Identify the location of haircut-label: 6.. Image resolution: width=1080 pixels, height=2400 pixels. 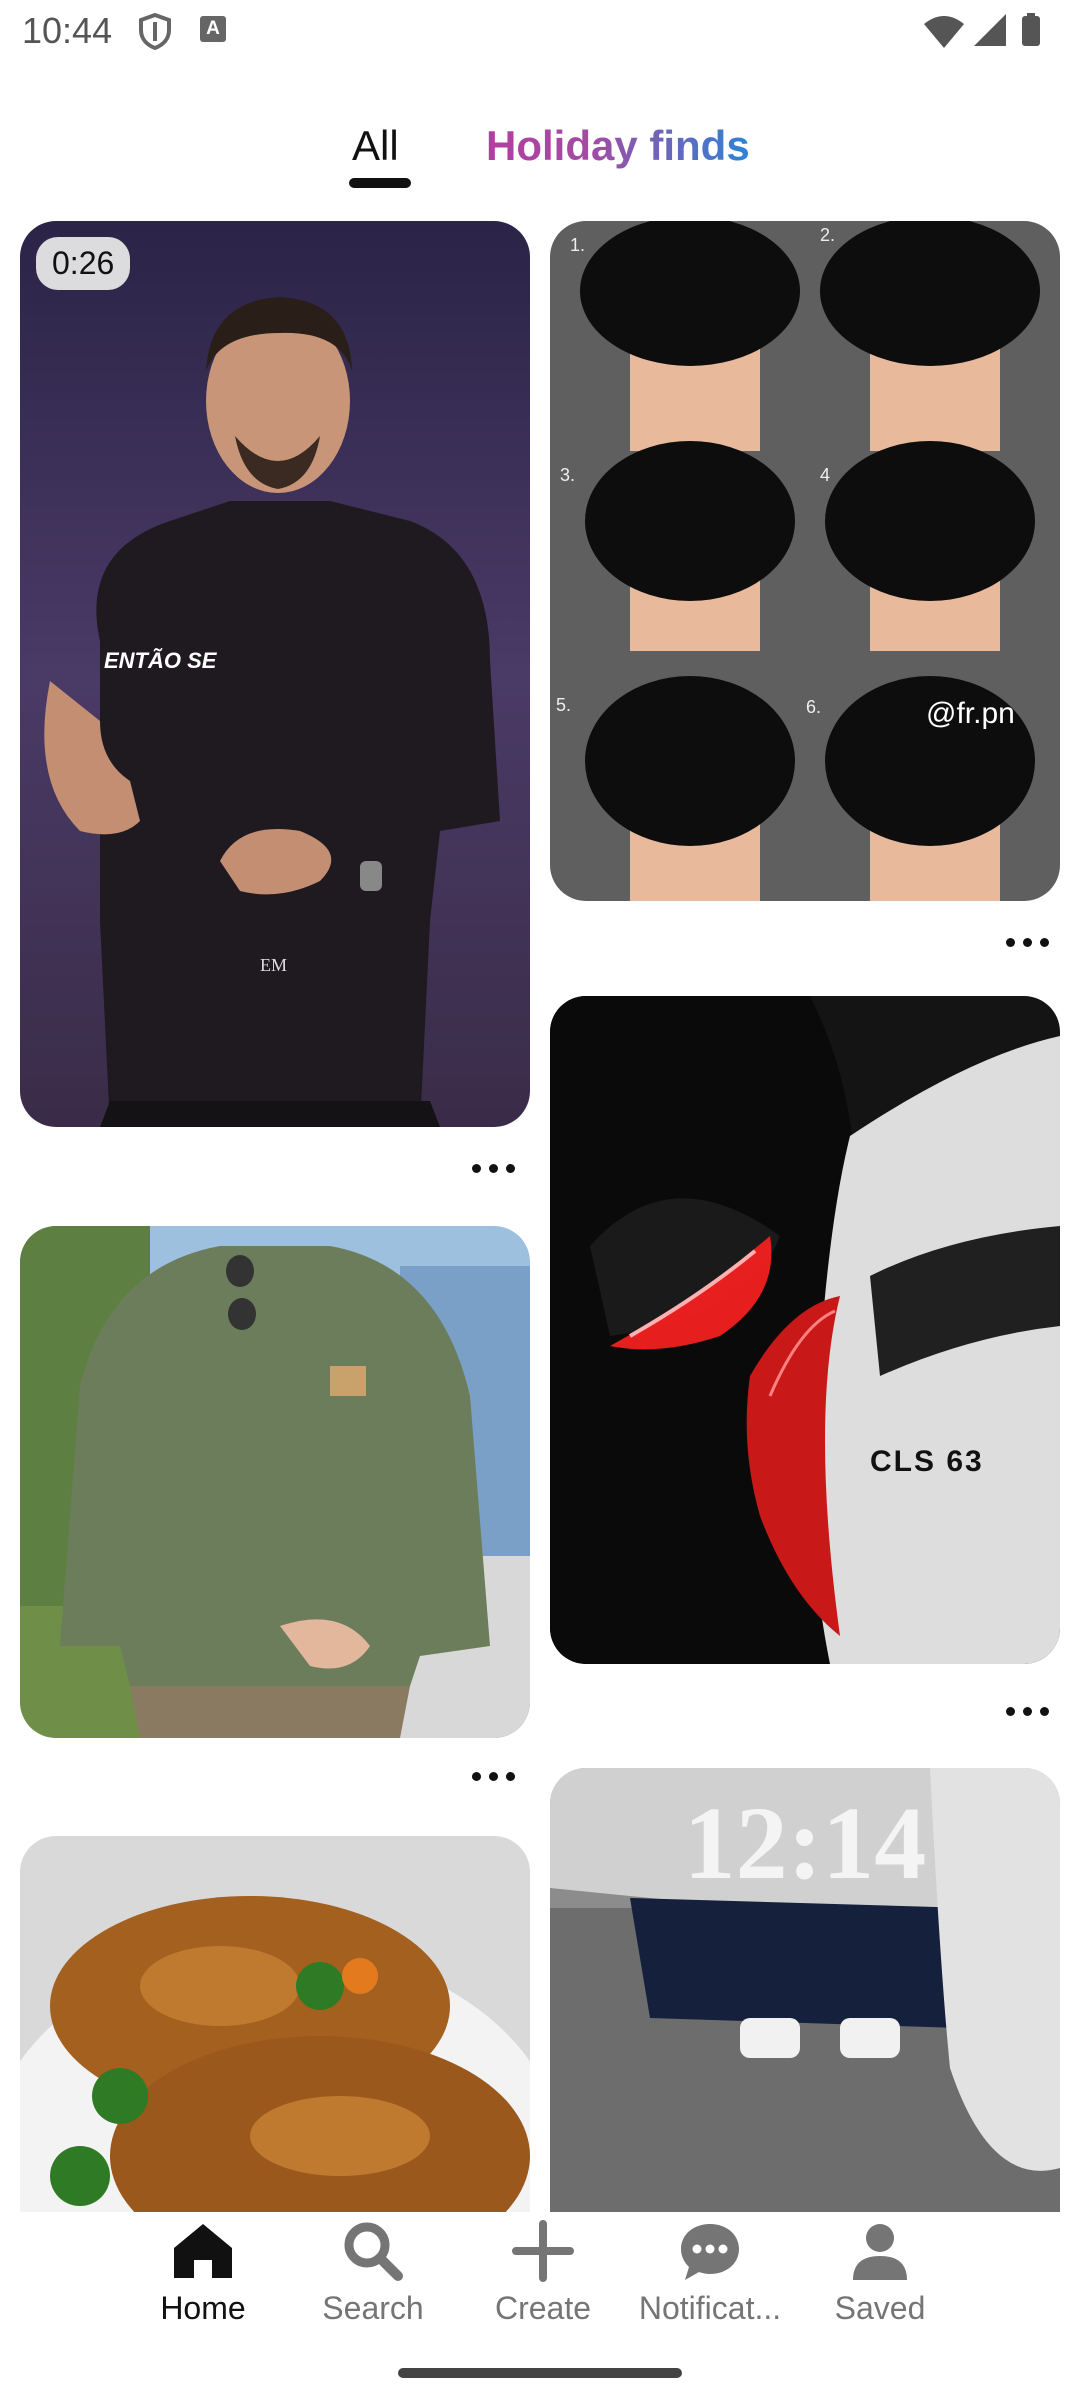
(813, 707).